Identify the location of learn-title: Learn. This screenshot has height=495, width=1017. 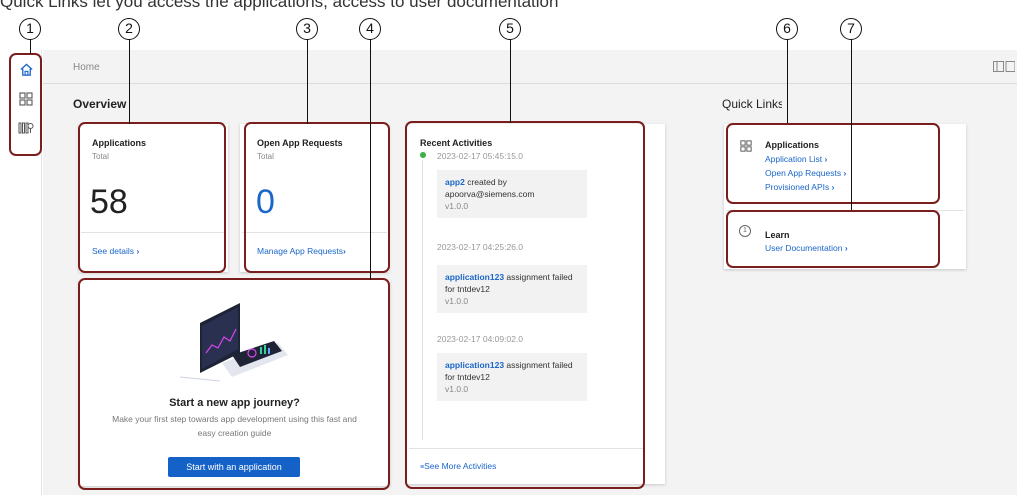
(777, 235).